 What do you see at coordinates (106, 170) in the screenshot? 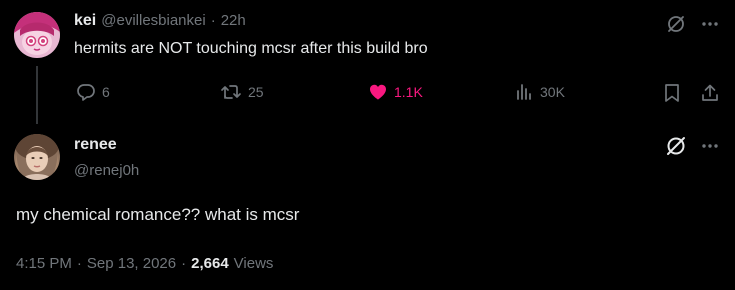
I see `handle: @renej0h` at bounding box center [106, 170].